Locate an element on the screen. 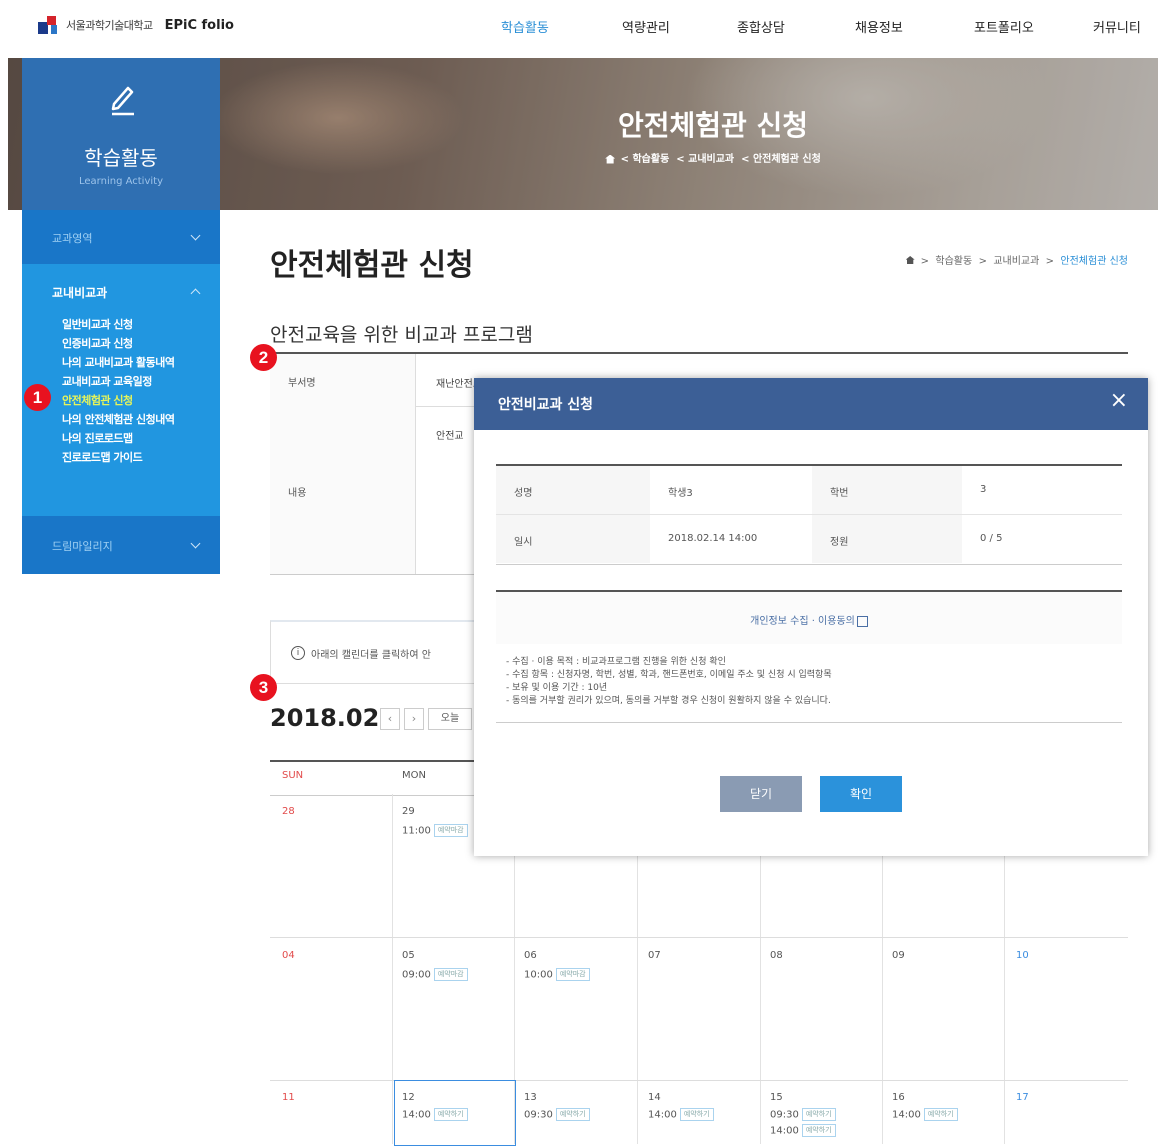 The image size is (1158, 1146). sidebar-section-label: 교과영역 is located at coordinates (72, 238).